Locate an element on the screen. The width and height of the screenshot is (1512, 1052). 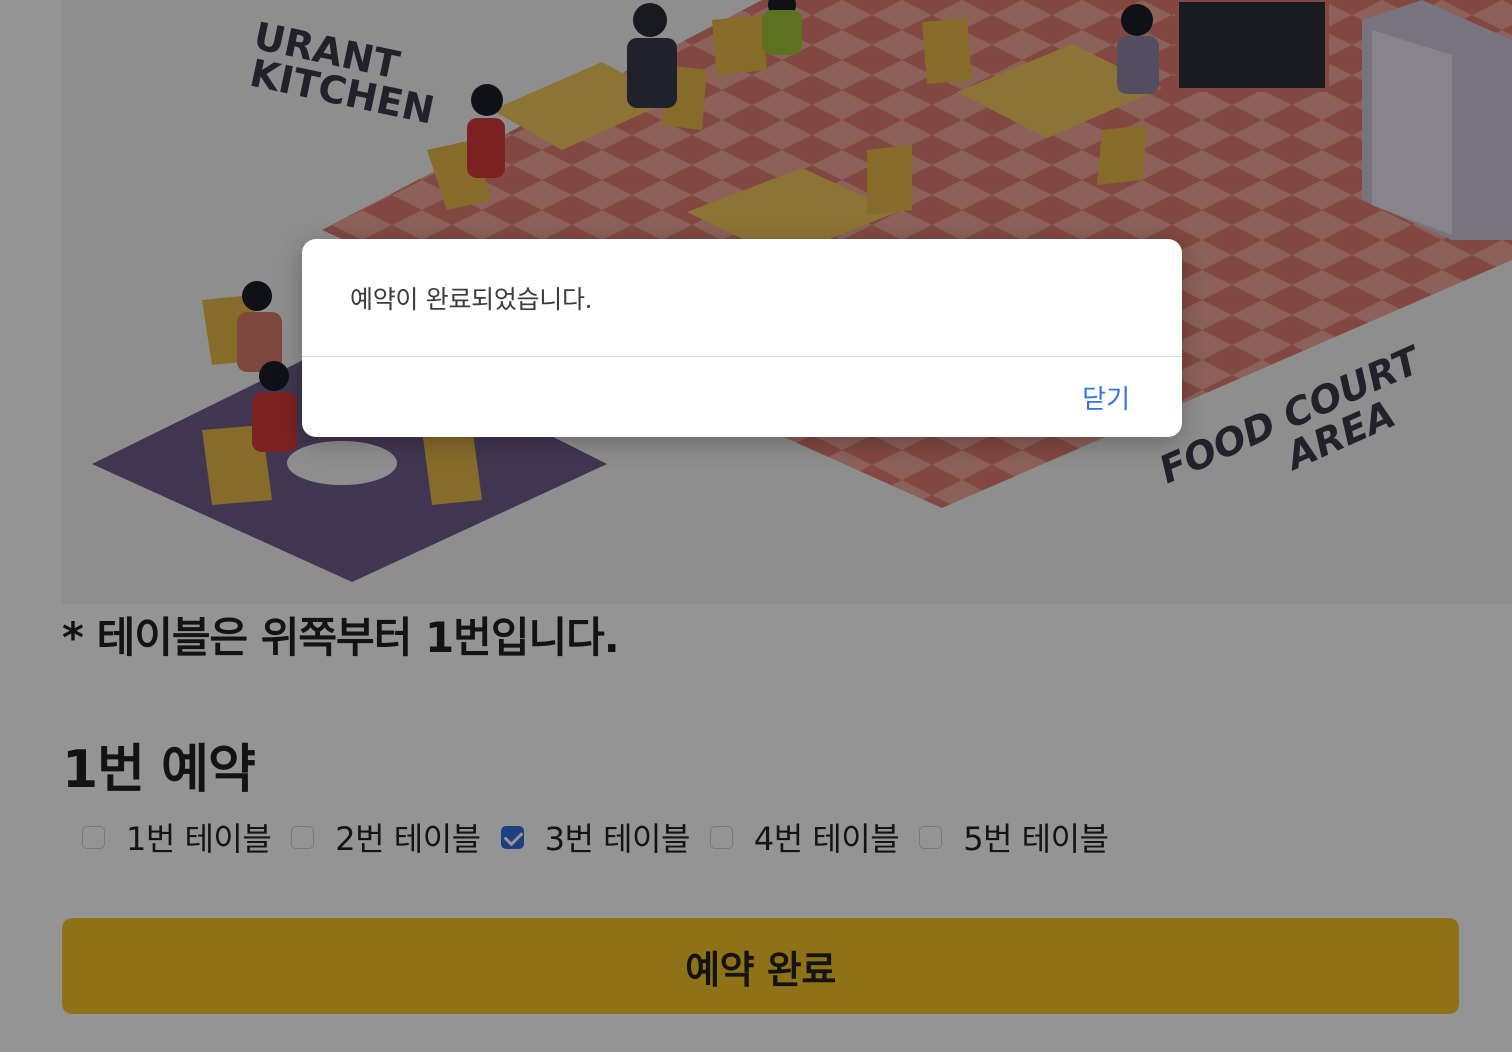
dialog-footer: 닫기 is located at coordinates (742, 397).